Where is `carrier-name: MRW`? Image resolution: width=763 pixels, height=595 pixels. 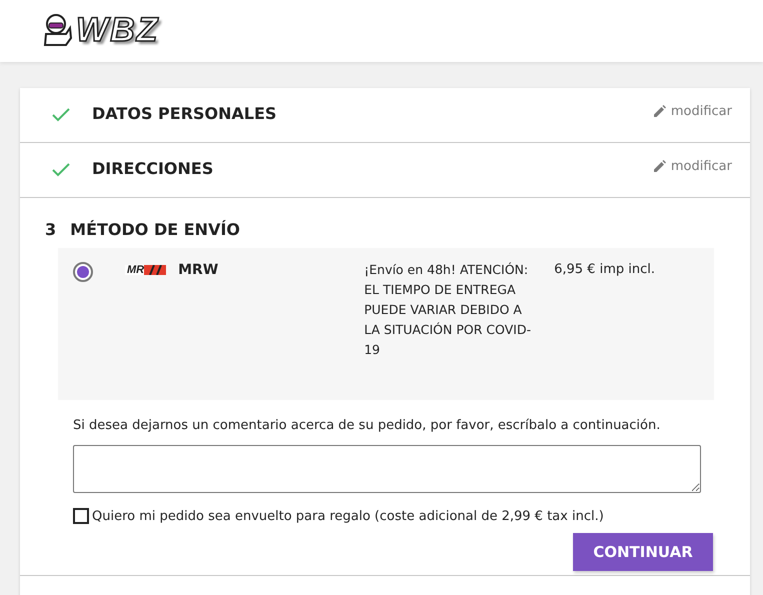 carrier-name: MRW is located at coordinates (199, 270).